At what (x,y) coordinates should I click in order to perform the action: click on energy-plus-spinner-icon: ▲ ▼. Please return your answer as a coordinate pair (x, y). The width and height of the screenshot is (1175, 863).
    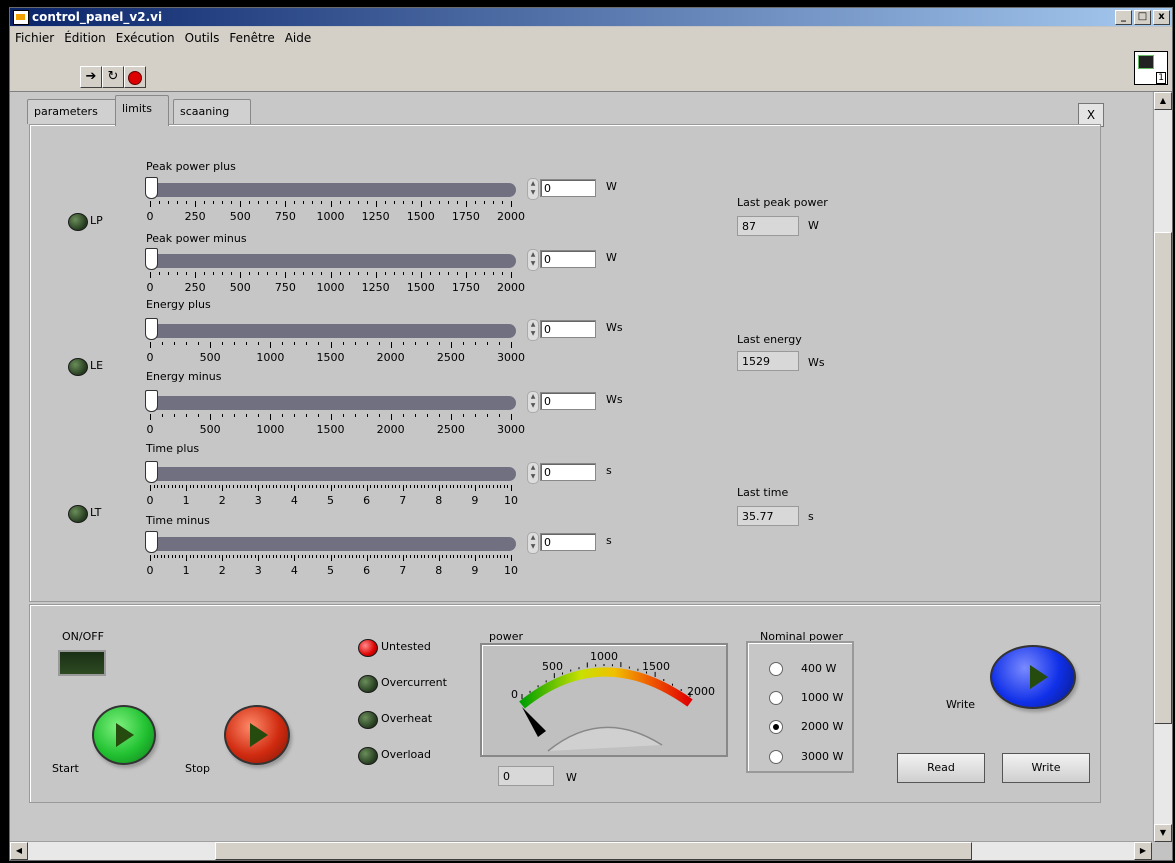
    Looking at the image, I should click on (533, 330).